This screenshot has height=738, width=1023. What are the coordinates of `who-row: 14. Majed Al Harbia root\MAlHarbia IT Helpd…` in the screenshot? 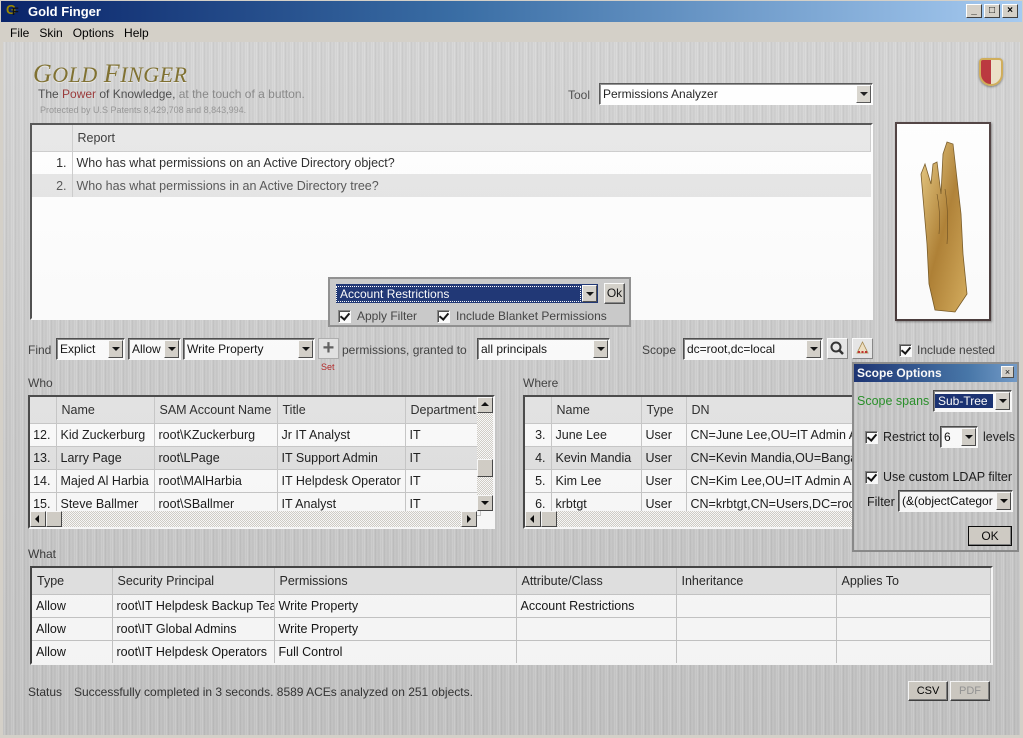 It's located at (255, 481).